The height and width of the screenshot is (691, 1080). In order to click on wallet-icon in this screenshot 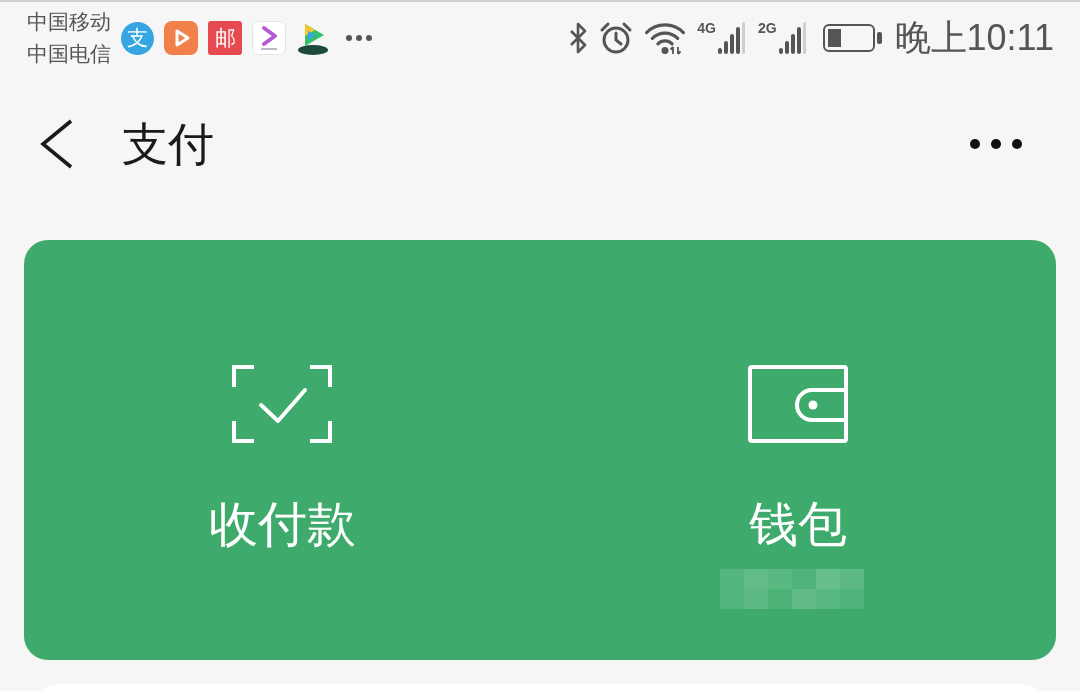, I will do `click(798, 404)`.